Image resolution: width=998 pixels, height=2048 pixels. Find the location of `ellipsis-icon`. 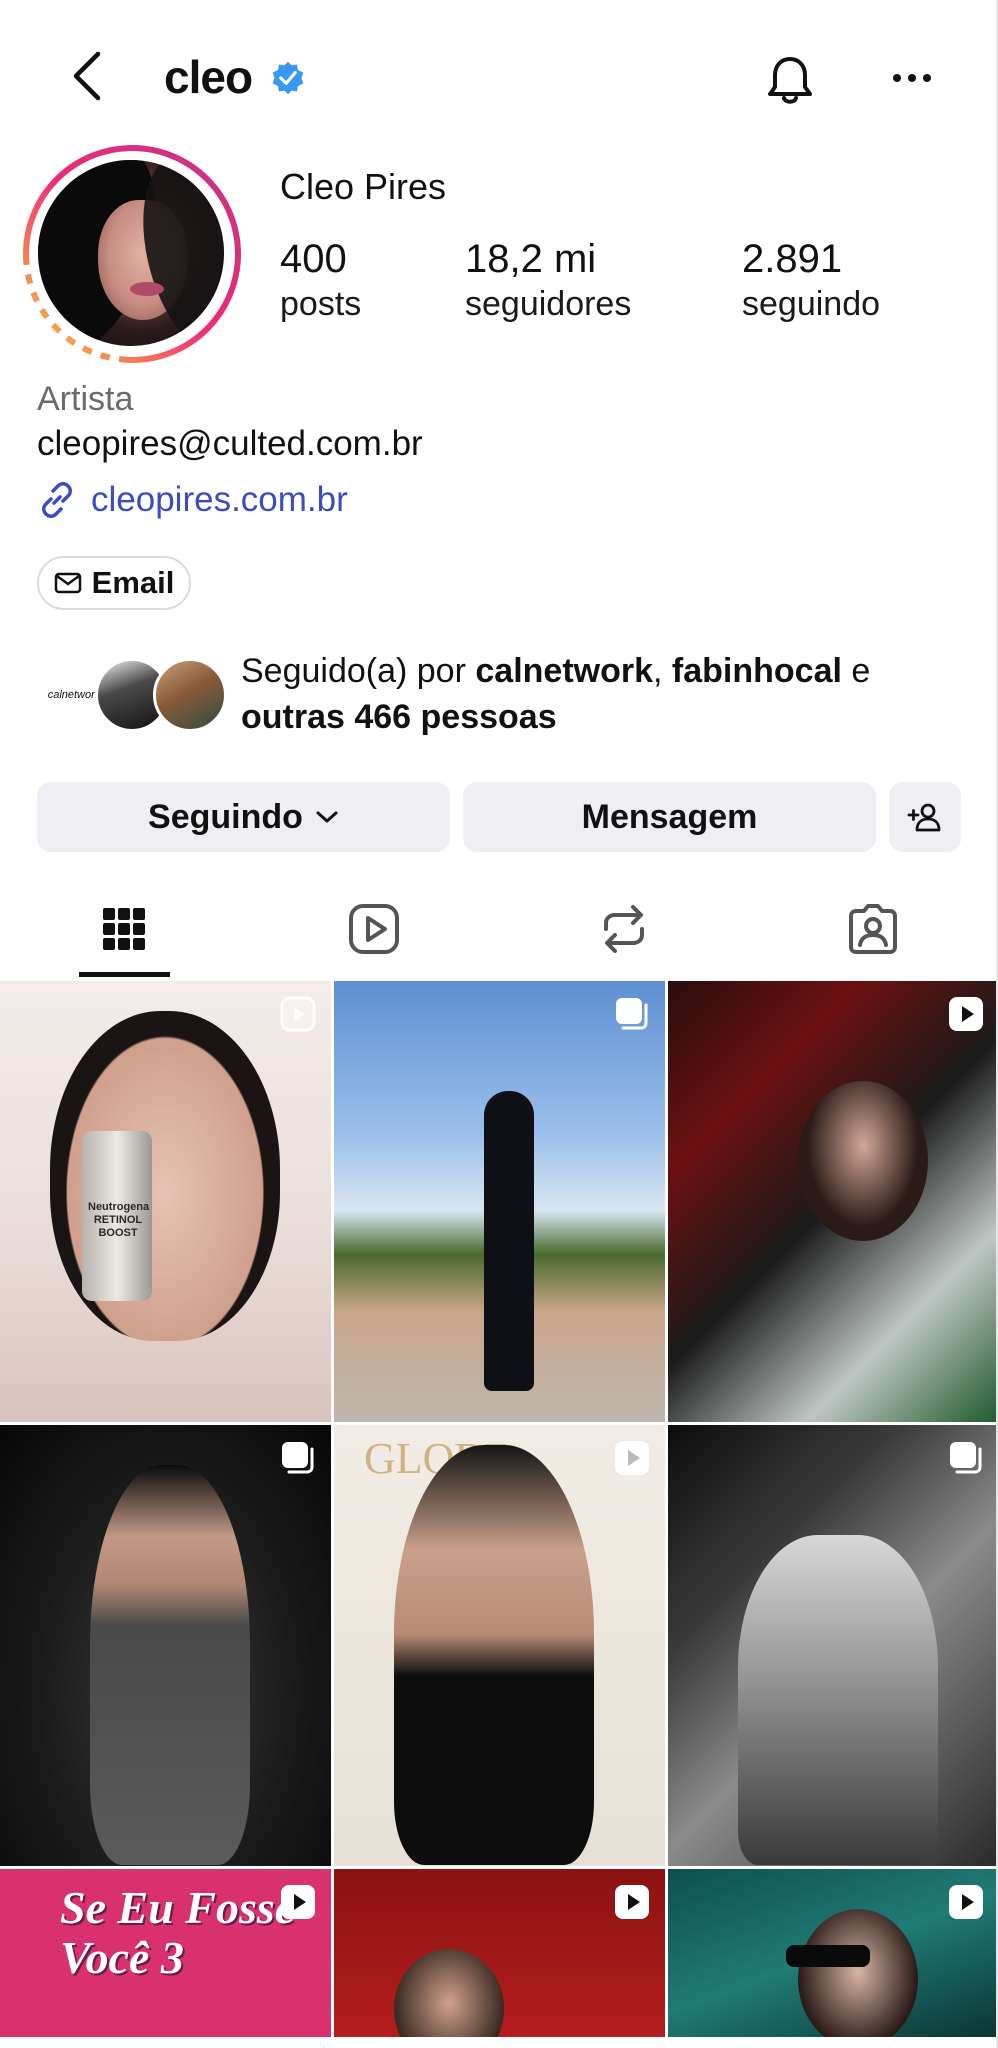

ellipsis-icon is located at coordinates (912, 78).